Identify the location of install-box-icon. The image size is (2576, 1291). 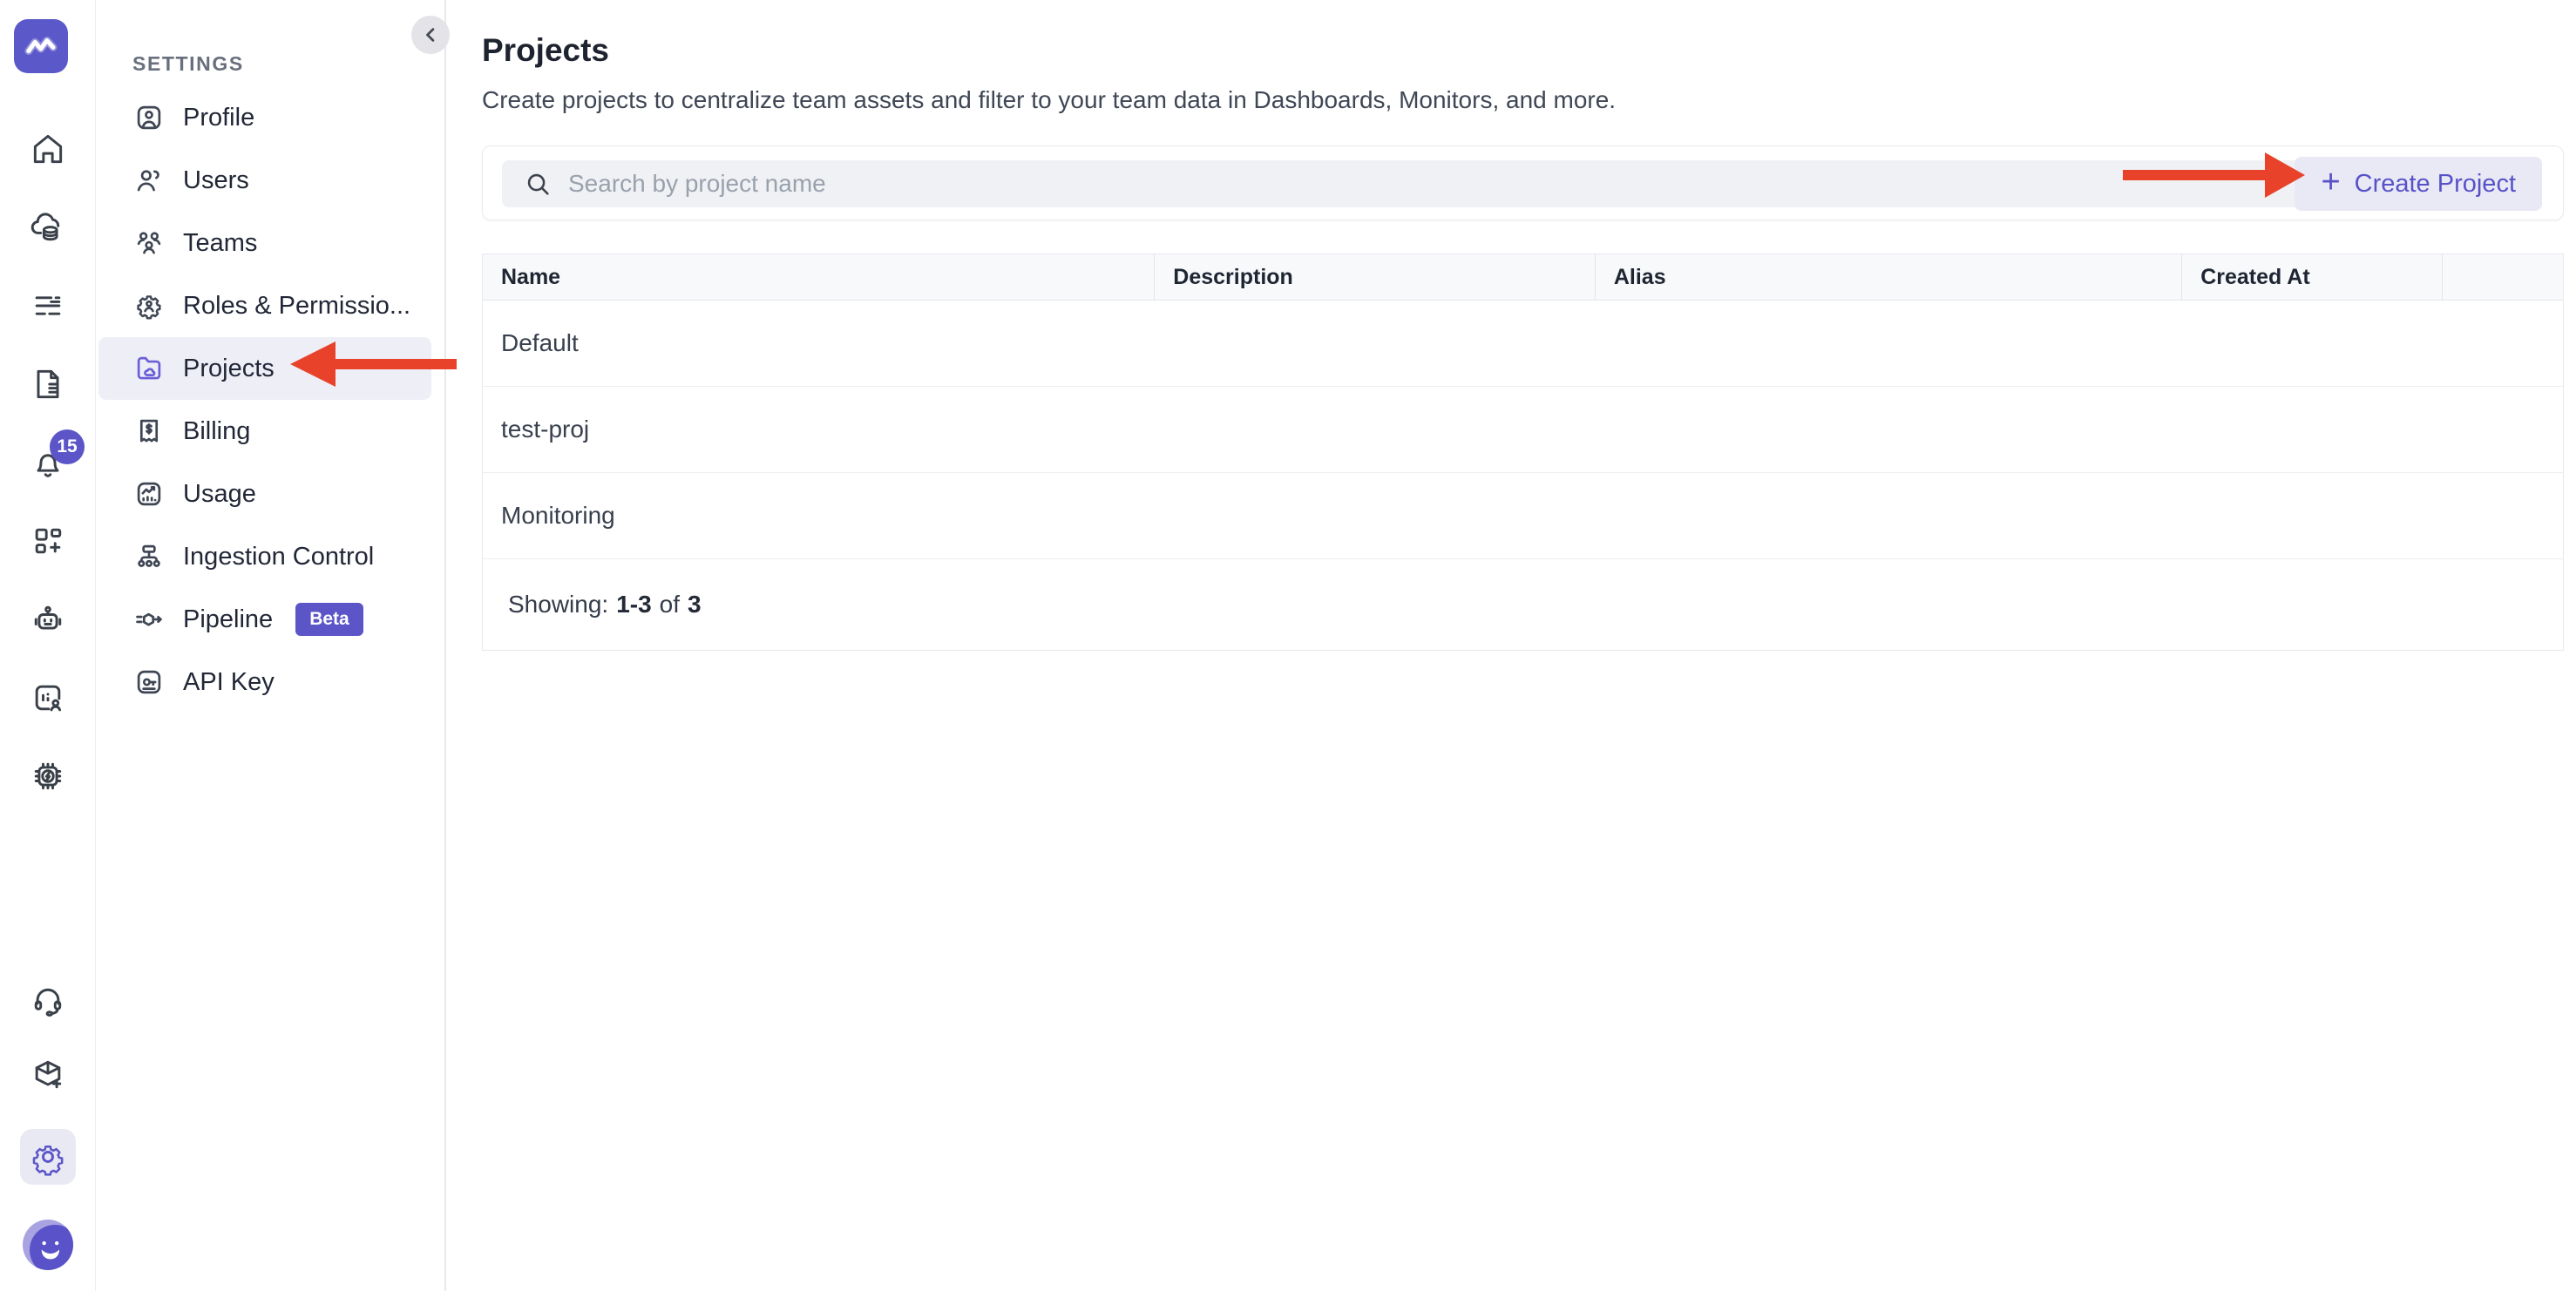
(49, 1074).